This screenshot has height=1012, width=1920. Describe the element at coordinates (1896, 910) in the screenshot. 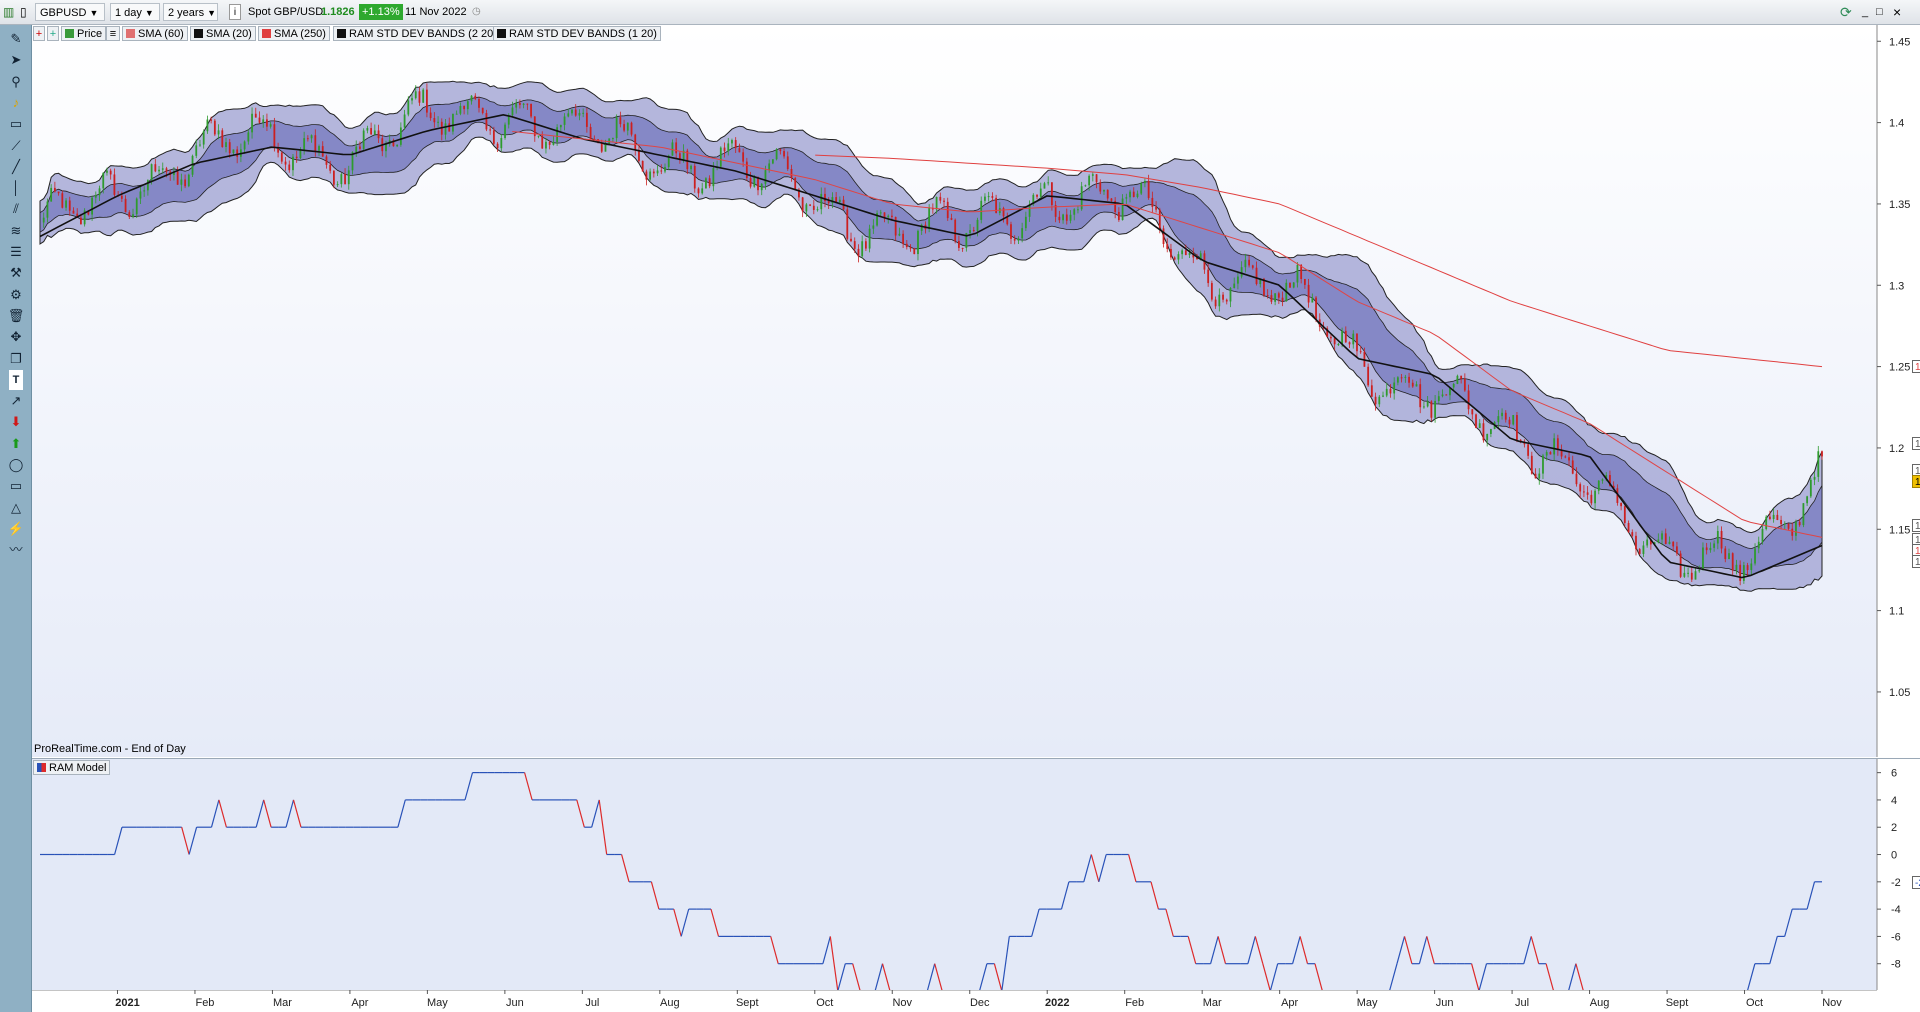

I see `ram-y-tick-label: -4` at that location.